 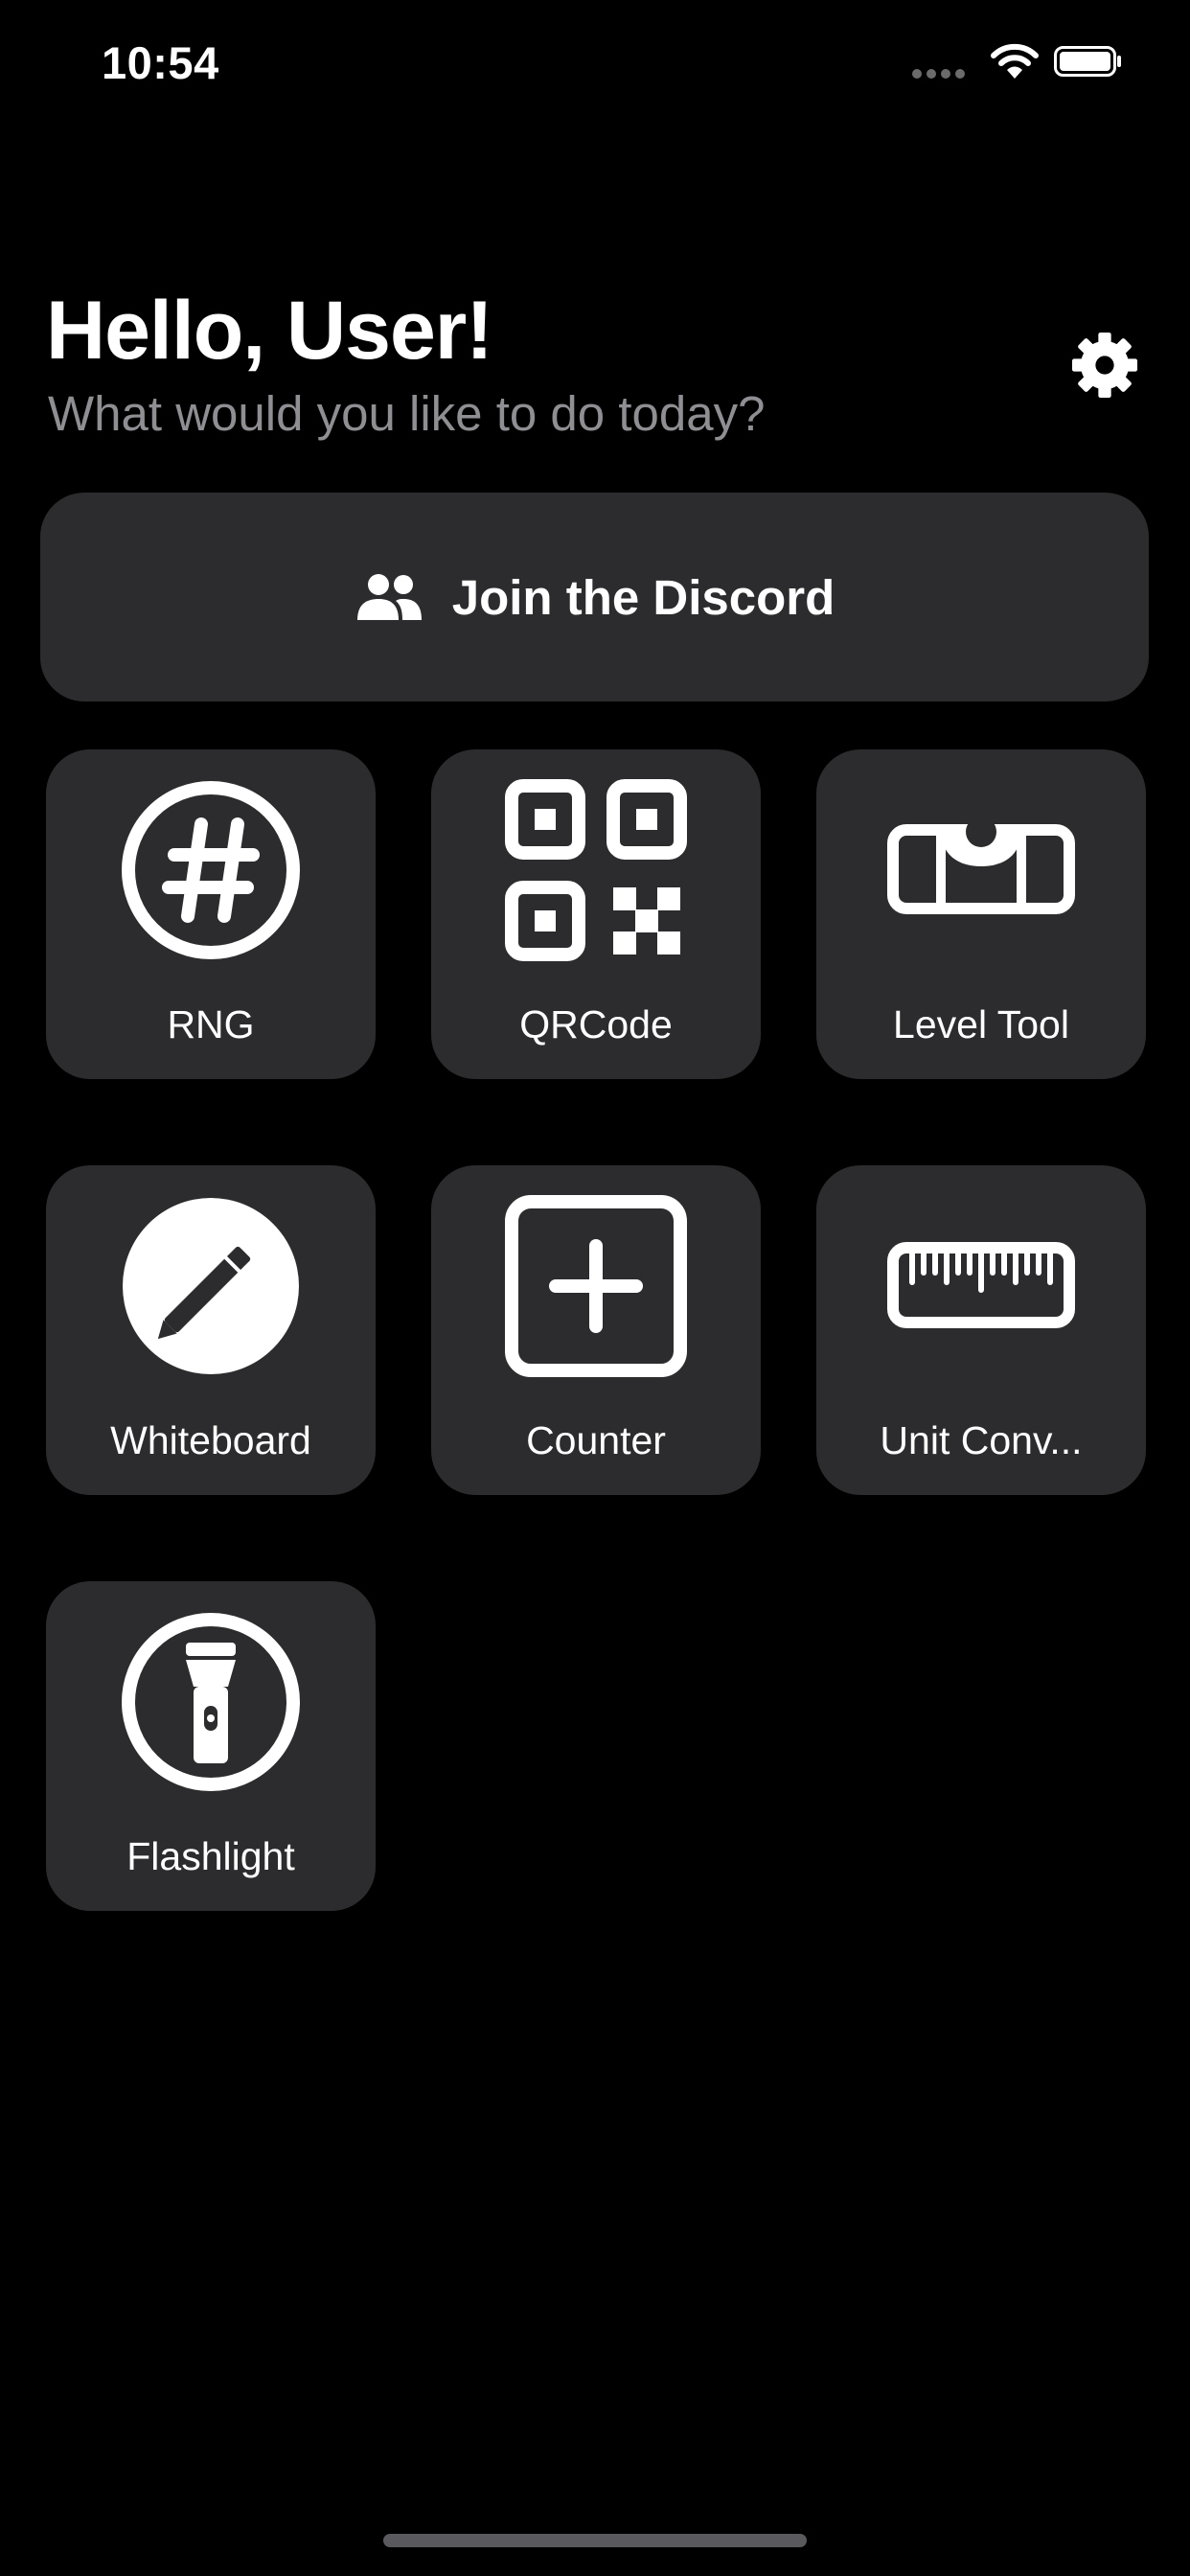 I want to click on tile-flashlight: Flashlight, so click(x=211, y=1746).